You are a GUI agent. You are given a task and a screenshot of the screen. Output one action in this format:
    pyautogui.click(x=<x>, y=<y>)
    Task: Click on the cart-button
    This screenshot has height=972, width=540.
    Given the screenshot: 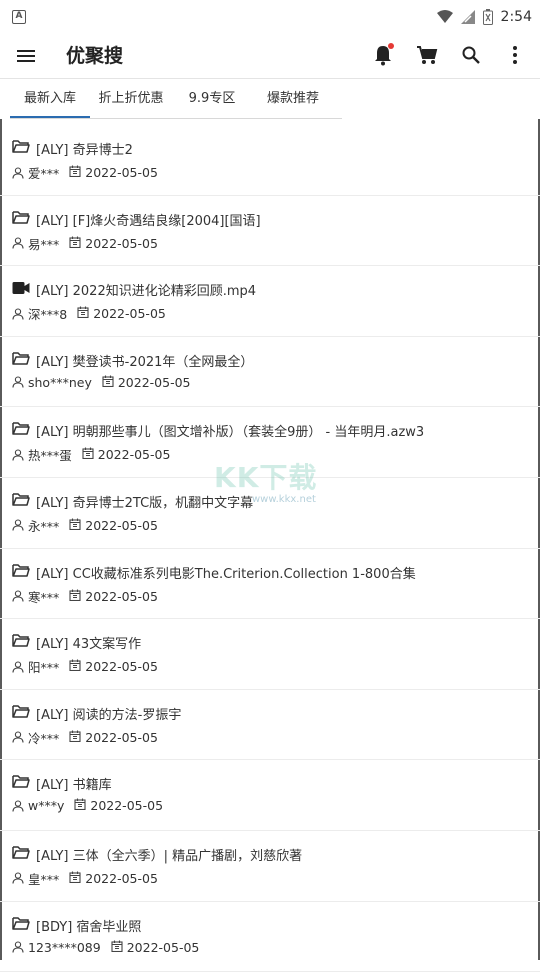 What is the action you would take?
    pyautogui.click(x=427, y=55)
    